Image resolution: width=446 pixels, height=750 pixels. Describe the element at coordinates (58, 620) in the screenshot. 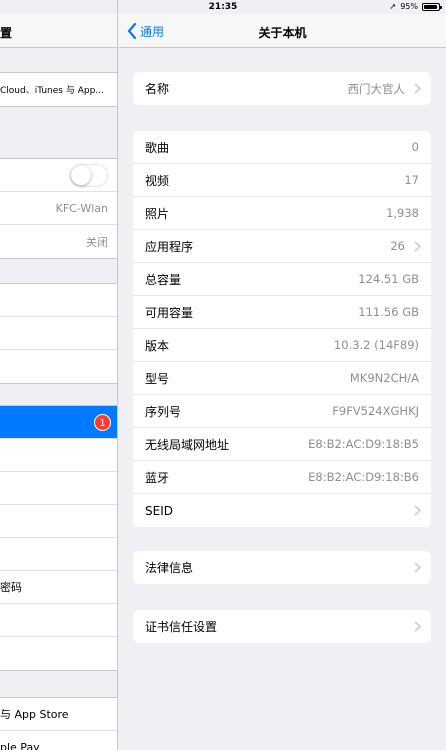

I see `master-row-battery` at that location.